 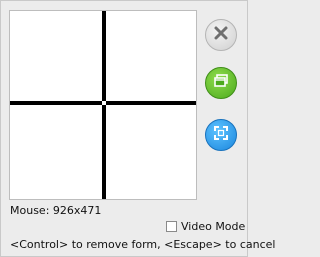 I want to click on fullscreen-icon, so click(x=221, y=135).